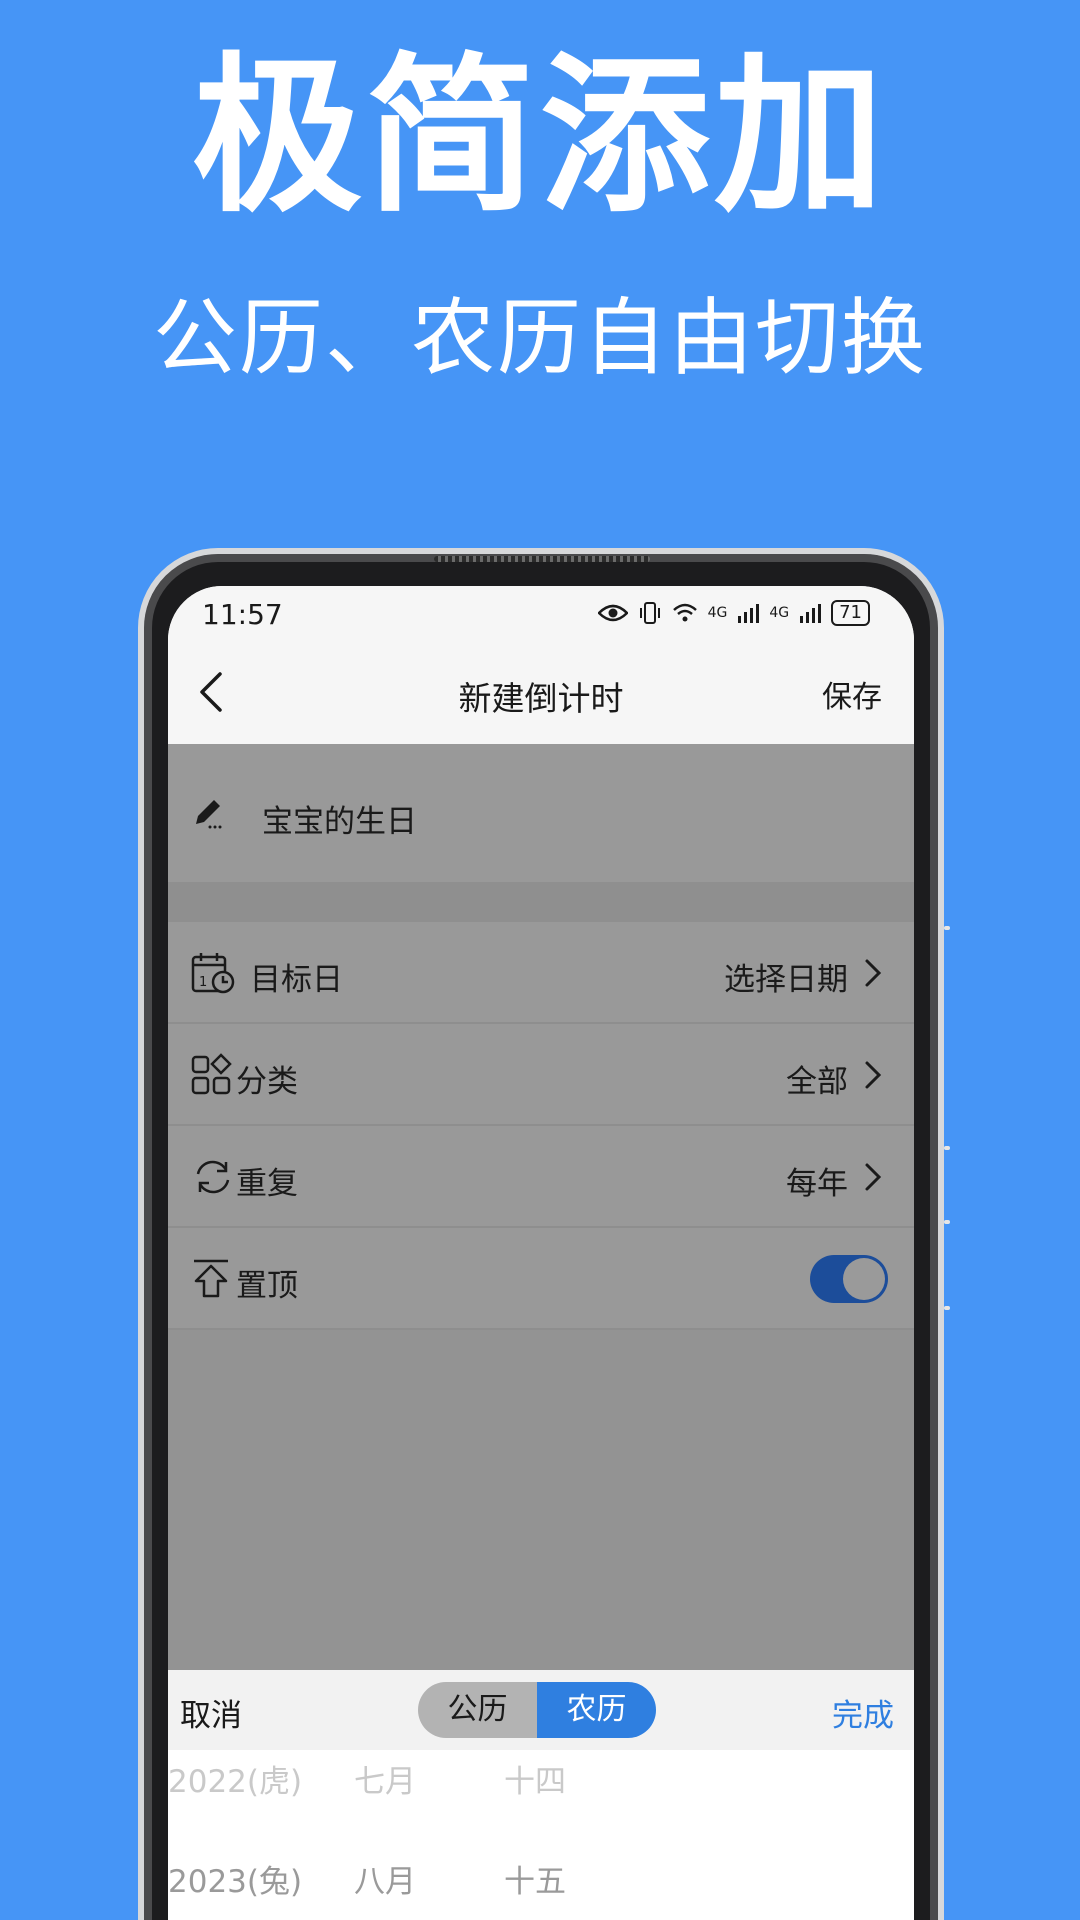 Image resolution: width=1080 pixels, height=1920 pixels. What do you see at coordinates (267, 1082) in the screenshot?
I see `category-label: 分类` at bounding box center [267, 1082].